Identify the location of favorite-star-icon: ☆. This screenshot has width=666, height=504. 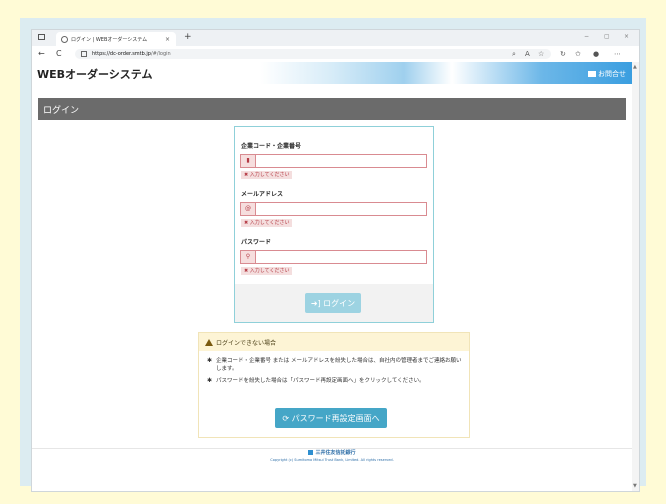
(541, 54).